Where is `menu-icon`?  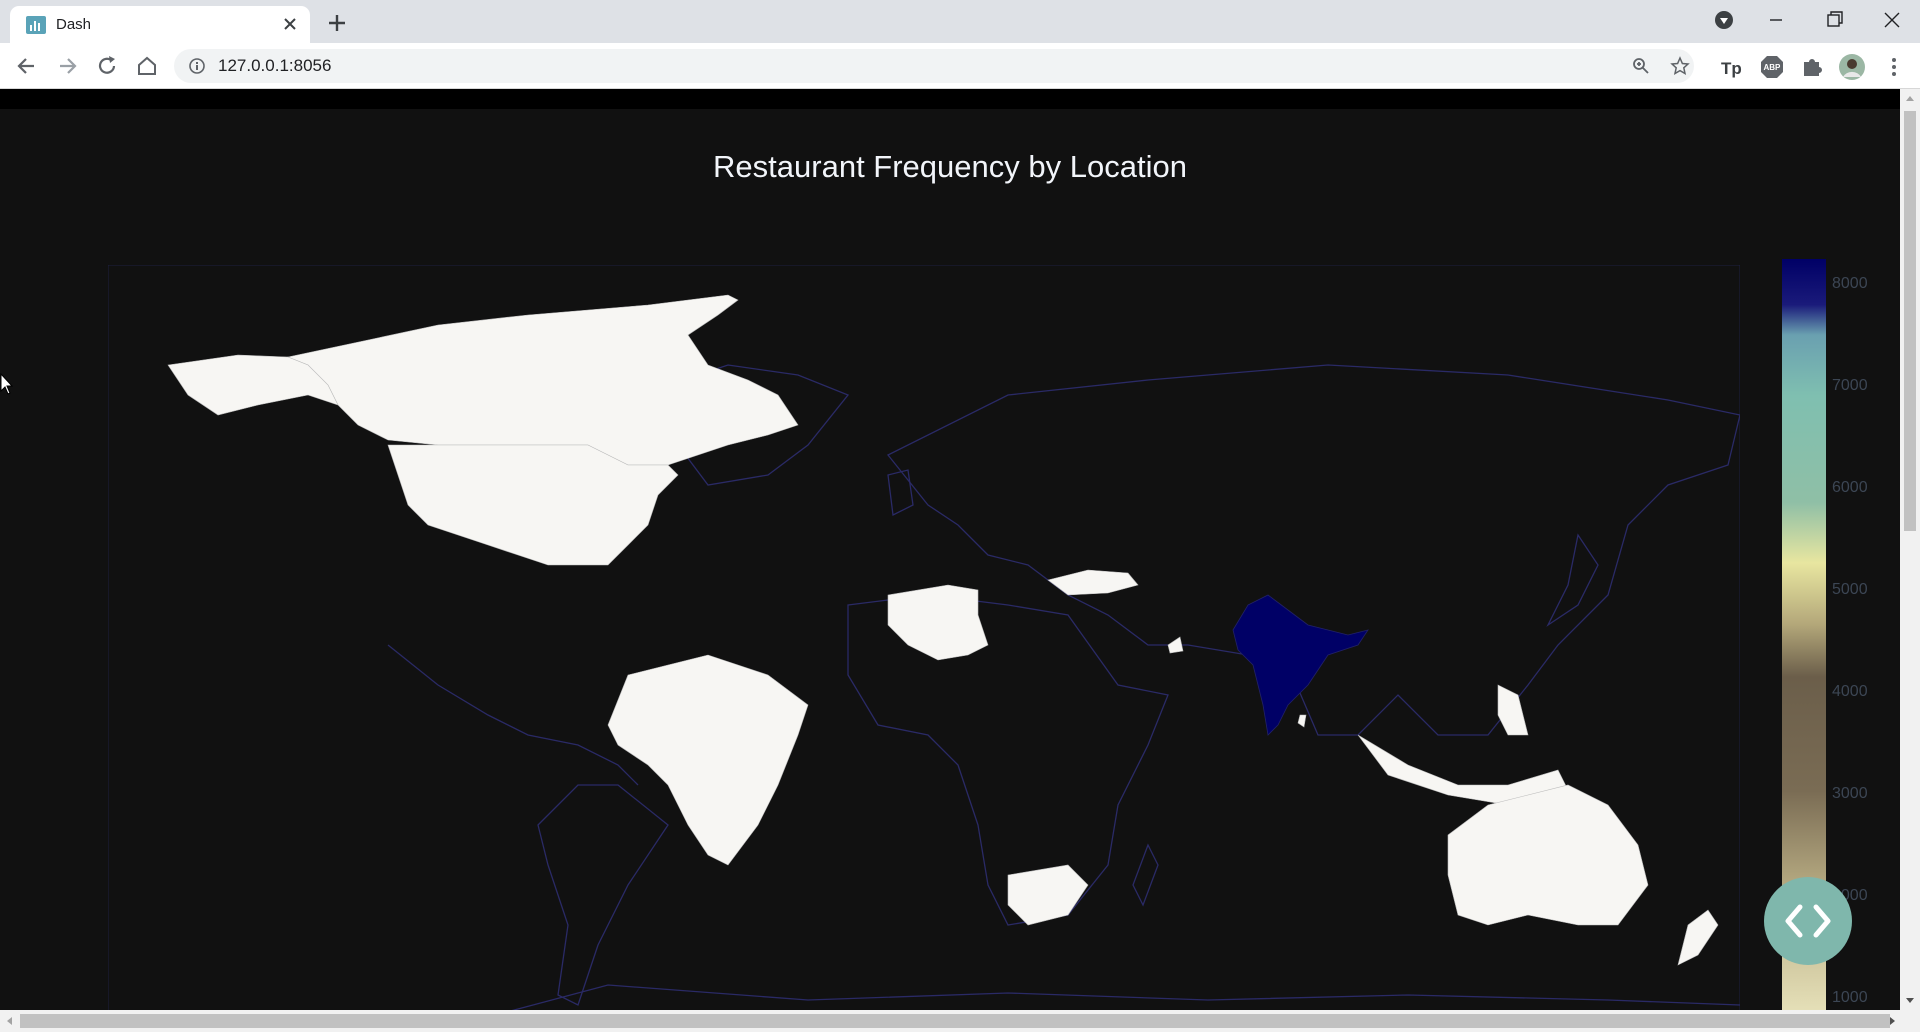 menu-icon is located at coordinates (1894, 67).